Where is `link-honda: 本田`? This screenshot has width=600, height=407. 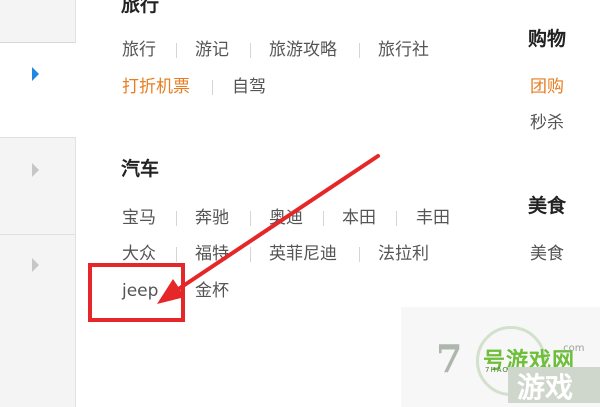 link-honda: 本田 is located at coordinates (359, 218).